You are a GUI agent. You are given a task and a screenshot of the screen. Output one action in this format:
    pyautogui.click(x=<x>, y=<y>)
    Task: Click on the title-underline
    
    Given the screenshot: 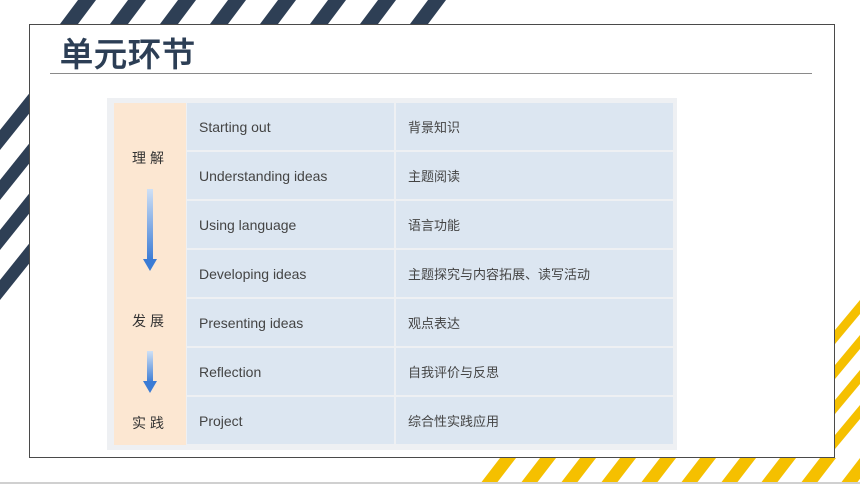 What is the action you would take?
    pyautogui.click(x=431, y=73)
    